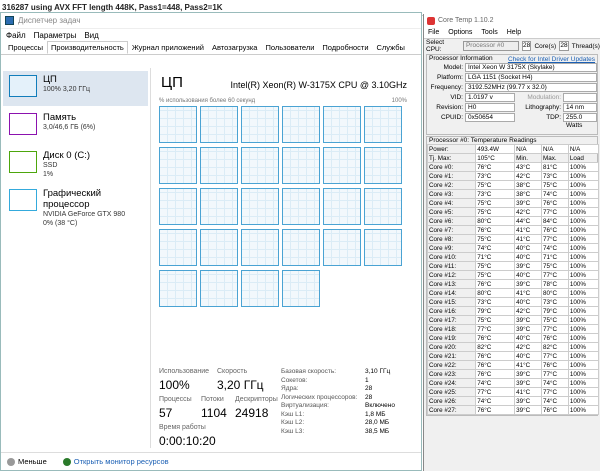 The height and width of the screenshot is (471, 600). I want to click on resource-cpu: ЦП 100% 3,20 ГГц, so click(75, 88).